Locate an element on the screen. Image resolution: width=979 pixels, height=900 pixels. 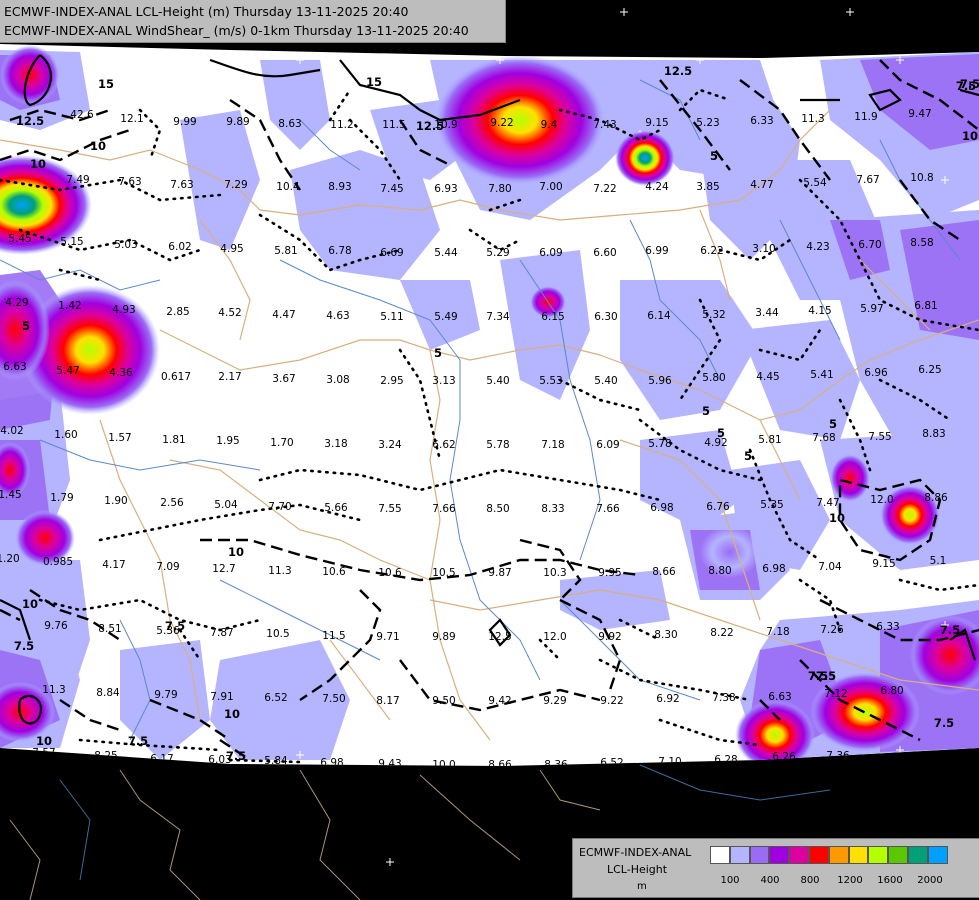
map-value: 6.33 is located at coordinates (887, 627).